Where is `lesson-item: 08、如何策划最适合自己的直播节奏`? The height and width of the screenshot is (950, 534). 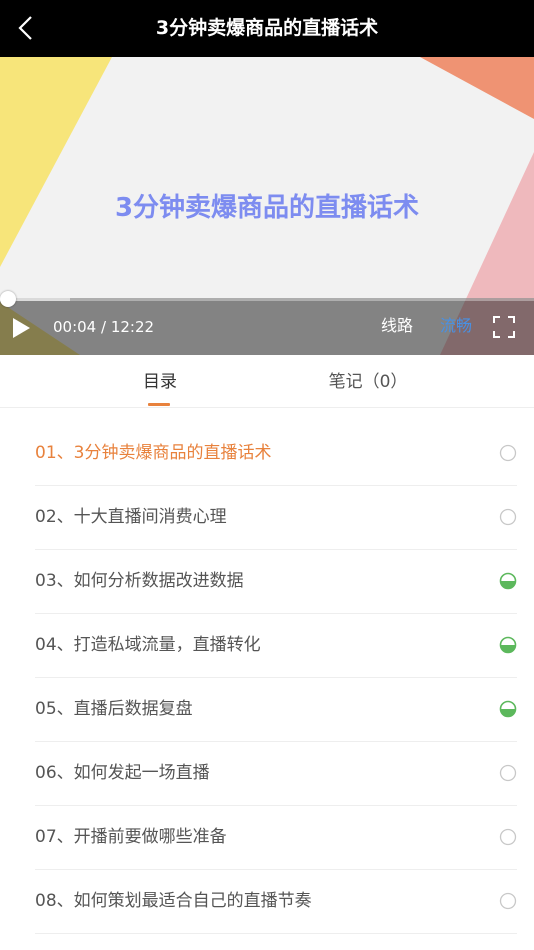
lesson-item: 08、如何策划最适合自己的直播节奏 is located at coordinates (276, 902).